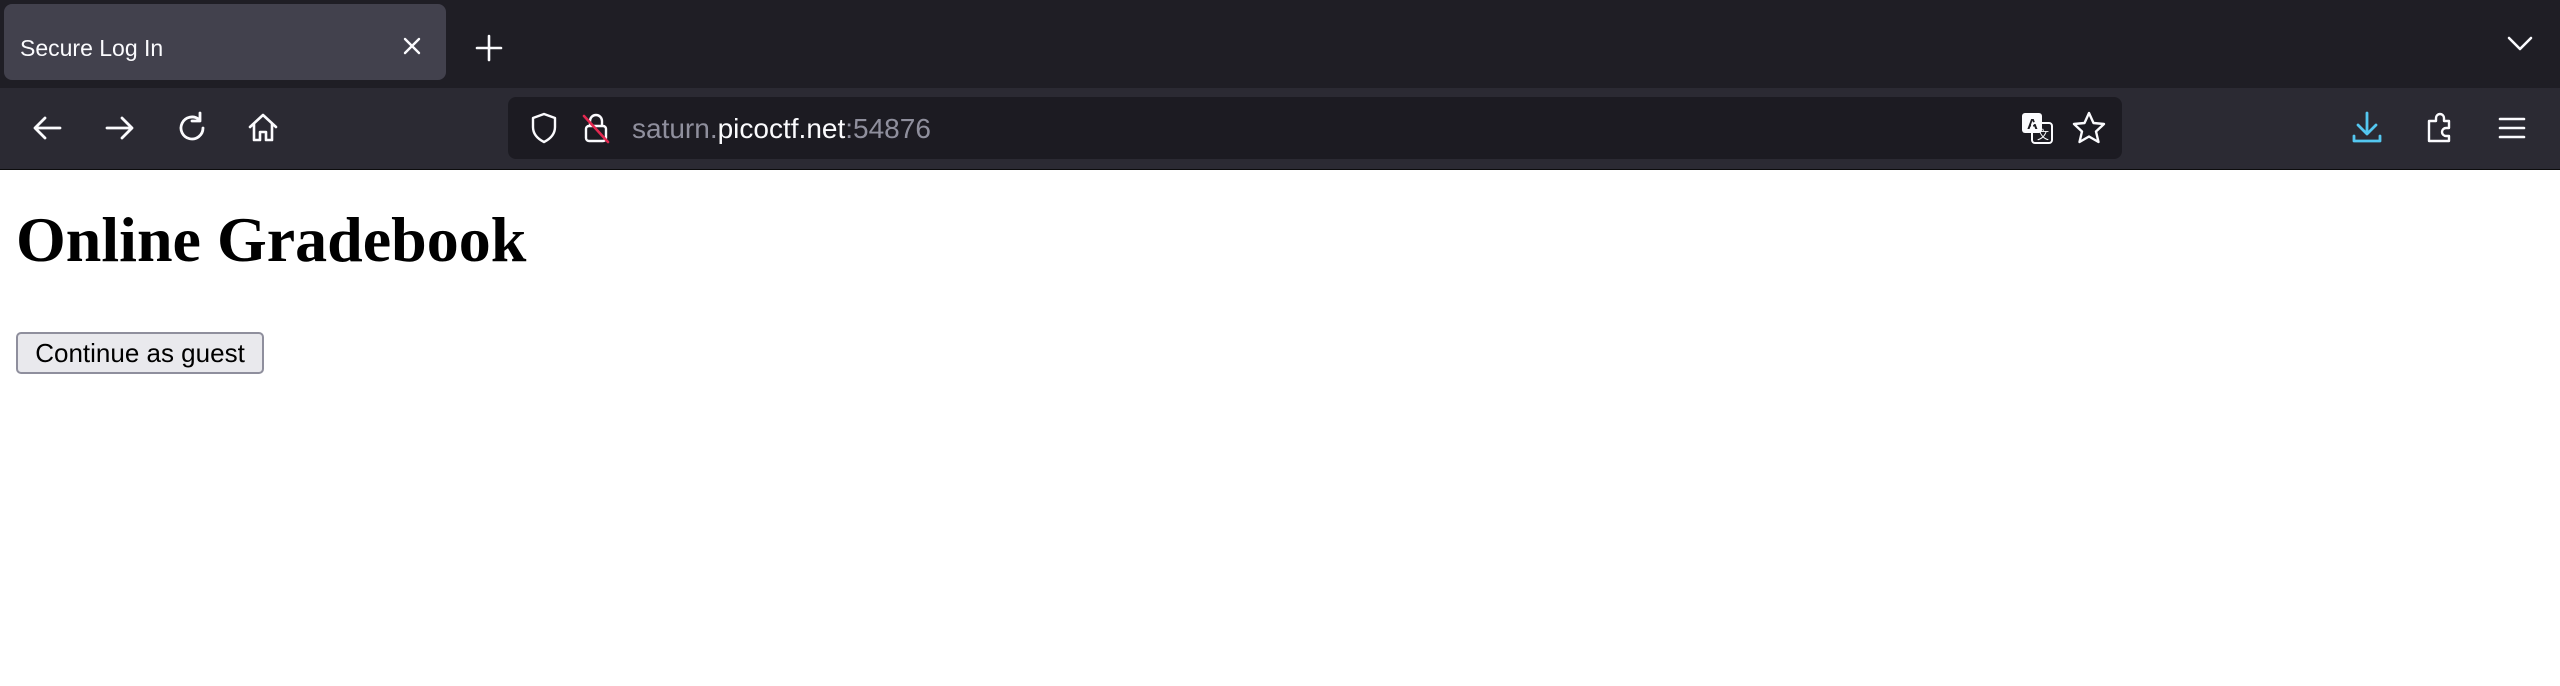 This screenshot has height=686, width=2560. What do you see at coordinates (2367, 128) in the screenshot?
I see `download-icon` at bounding box center [2367, 128].